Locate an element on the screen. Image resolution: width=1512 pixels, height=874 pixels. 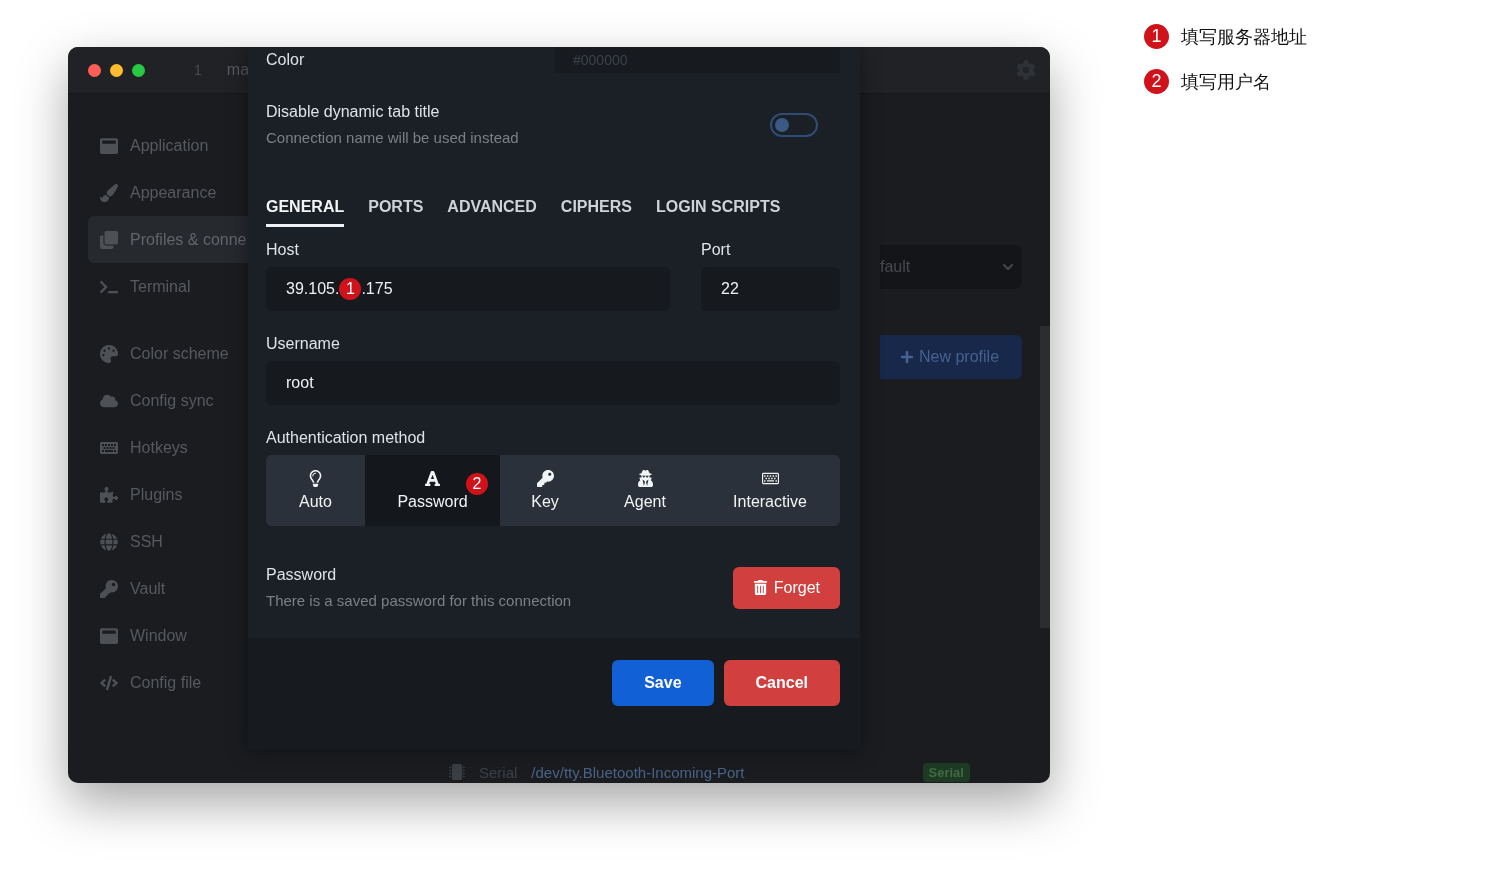
profile-path: /dev/tty.Bluetooth-Incoming-Port is located at coordinates (638, 772).